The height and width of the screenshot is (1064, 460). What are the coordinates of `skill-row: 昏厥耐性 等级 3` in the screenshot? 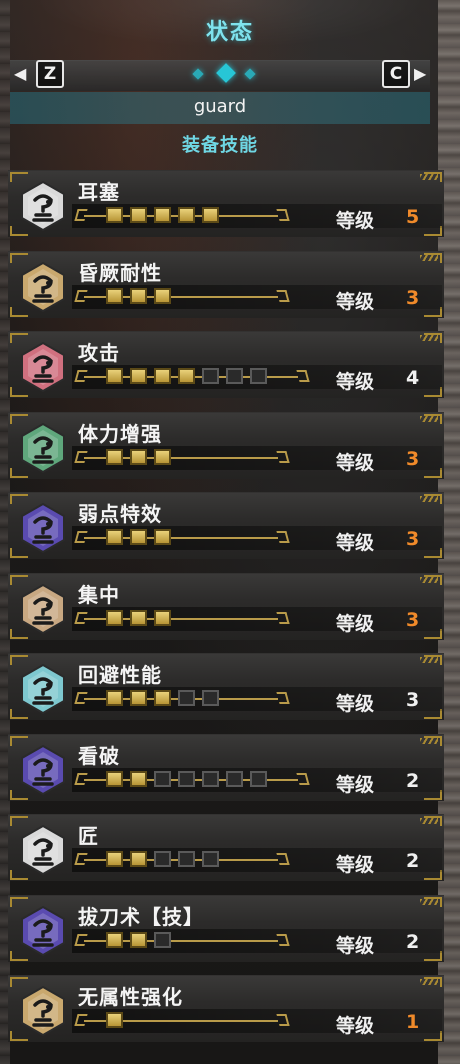 It's located at (226, 285).